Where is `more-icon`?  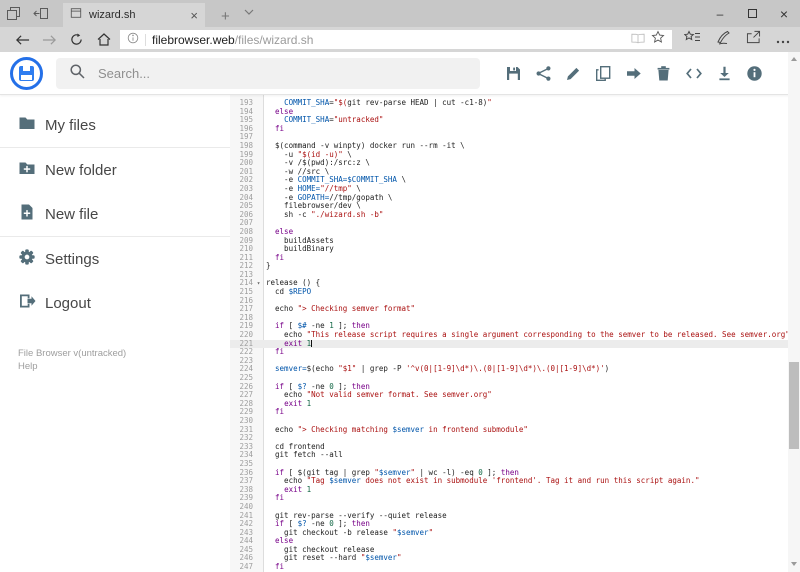
more-icon is located at coordinates (783, 40).